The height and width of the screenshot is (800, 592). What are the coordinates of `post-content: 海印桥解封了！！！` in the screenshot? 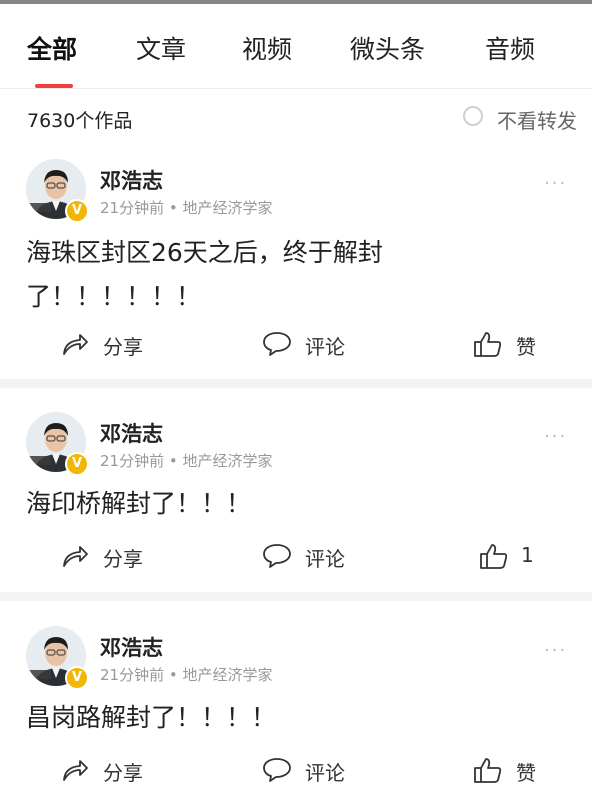 It's located at (236, 504).